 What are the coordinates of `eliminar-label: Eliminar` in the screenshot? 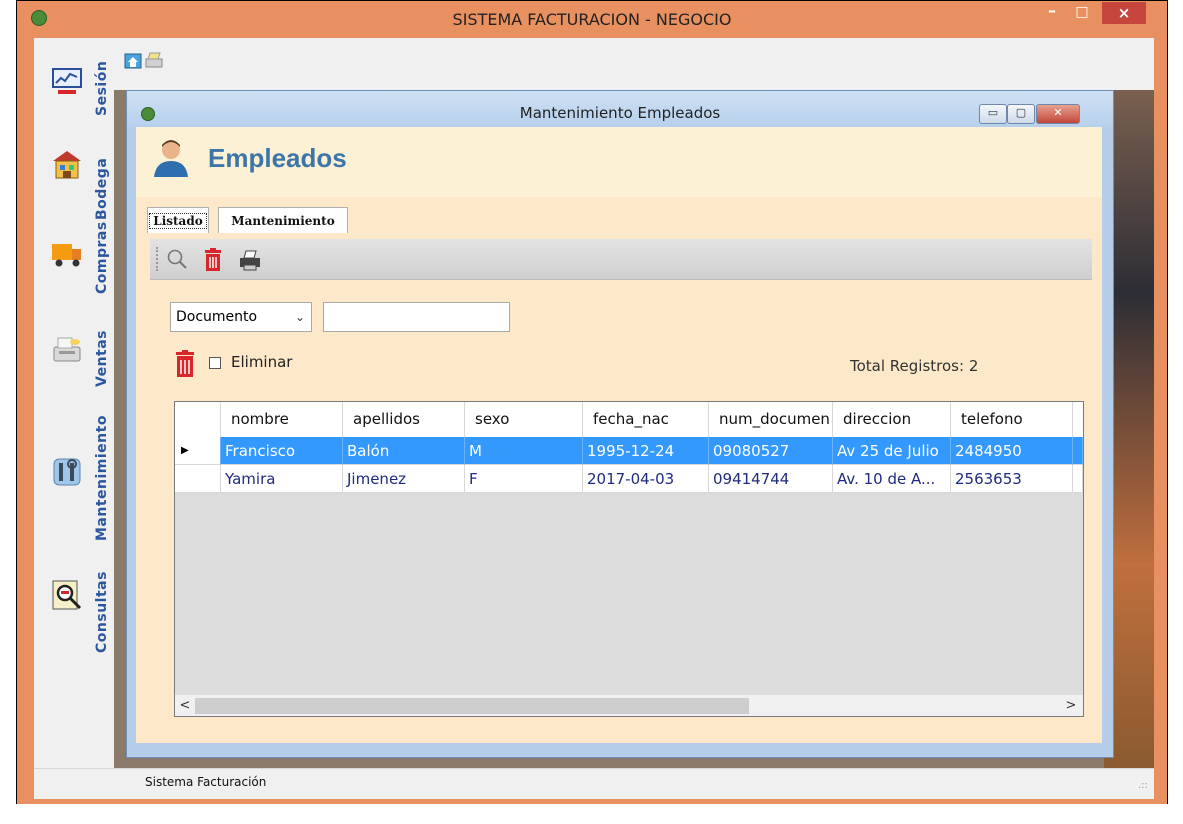 It's located at (262, 362).